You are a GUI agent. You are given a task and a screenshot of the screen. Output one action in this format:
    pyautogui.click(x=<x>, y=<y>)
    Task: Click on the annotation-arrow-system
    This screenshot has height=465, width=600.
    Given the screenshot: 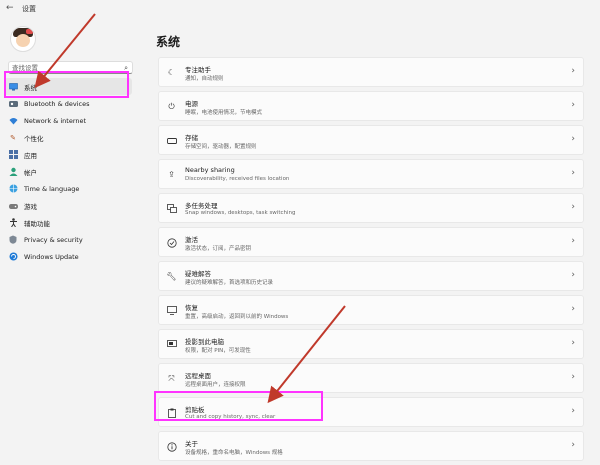 What is the action you would take?
    pyautogui.click(x=65, y=51)
    